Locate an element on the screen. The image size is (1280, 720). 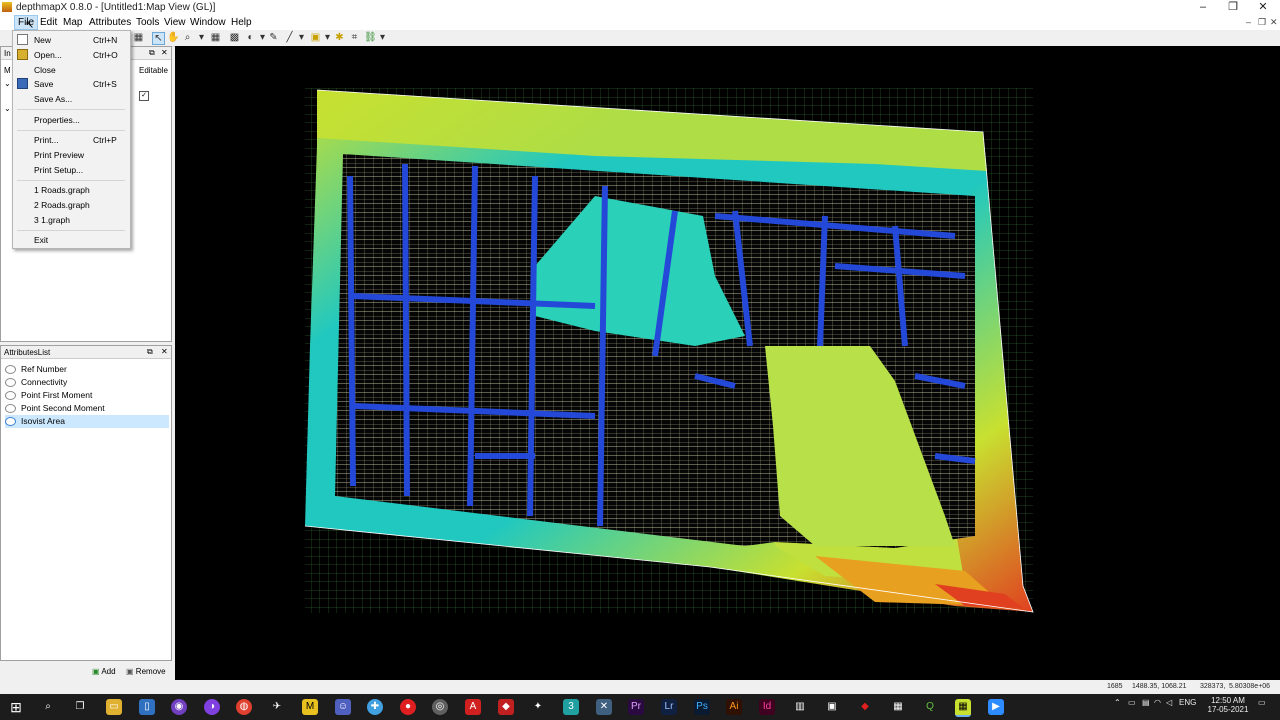
photoshop-icon: Ps is located at coordinates (702, 707).